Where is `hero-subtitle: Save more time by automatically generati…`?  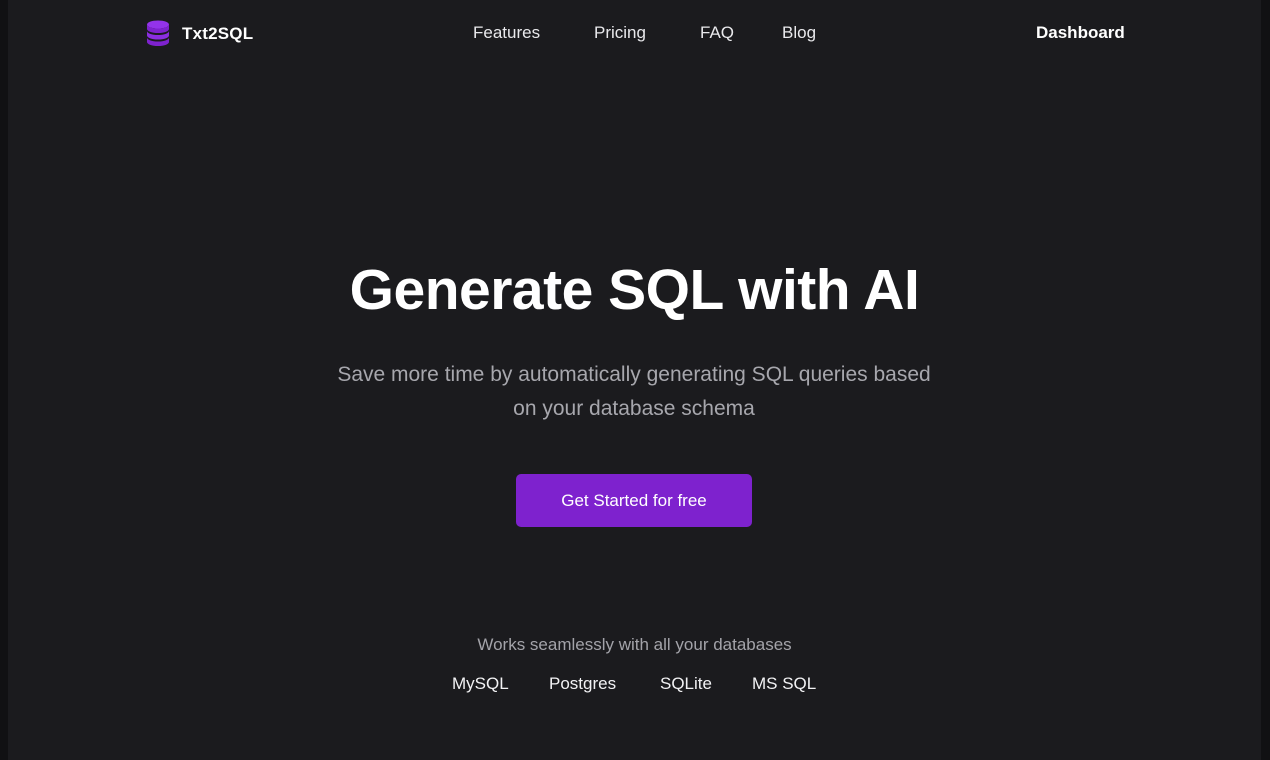
hero-subtitle: Save more time by automatically generati… is located at coordinates (634, 391).